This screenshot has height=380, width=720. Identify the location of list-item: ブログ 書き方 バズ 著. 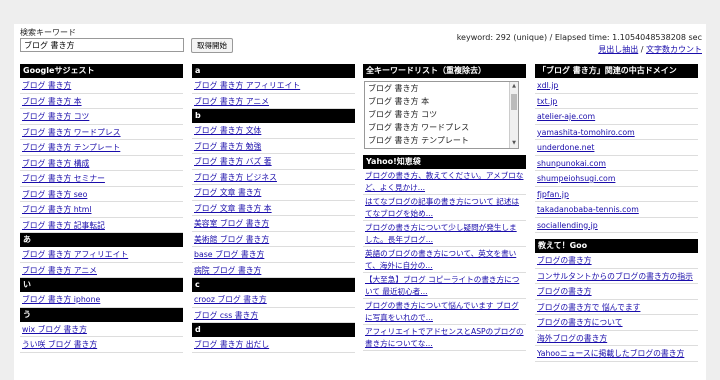
(273, 162).